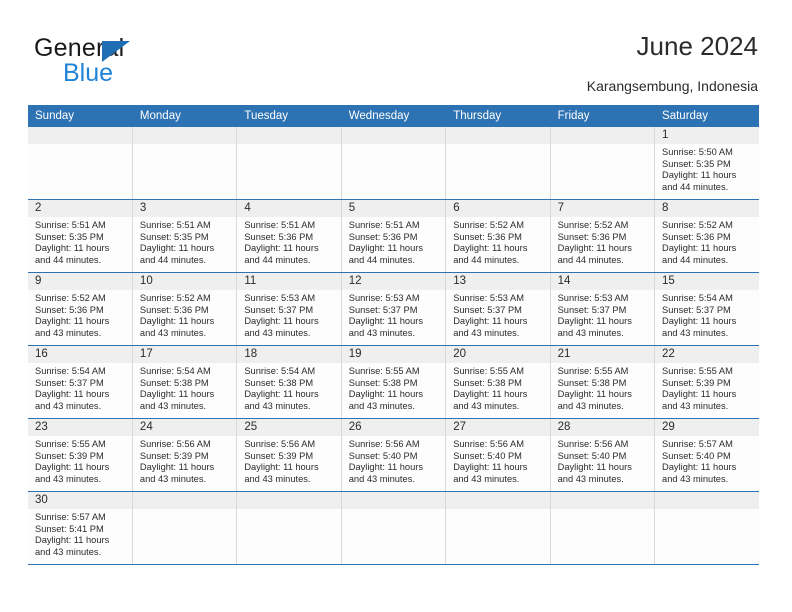  What do you see at coordinates (706, 116) in the screenshot?
I see `weekday-header-saturday: Saturday` at bounding box center [706, 116].